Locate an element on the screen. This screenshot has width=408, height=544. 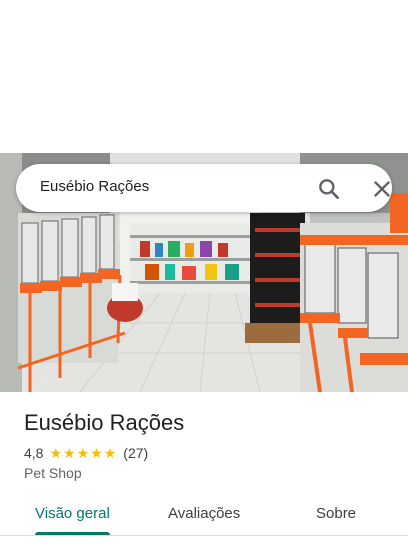
search-input: Eusébio Rações is located at coordinates (94, 186).